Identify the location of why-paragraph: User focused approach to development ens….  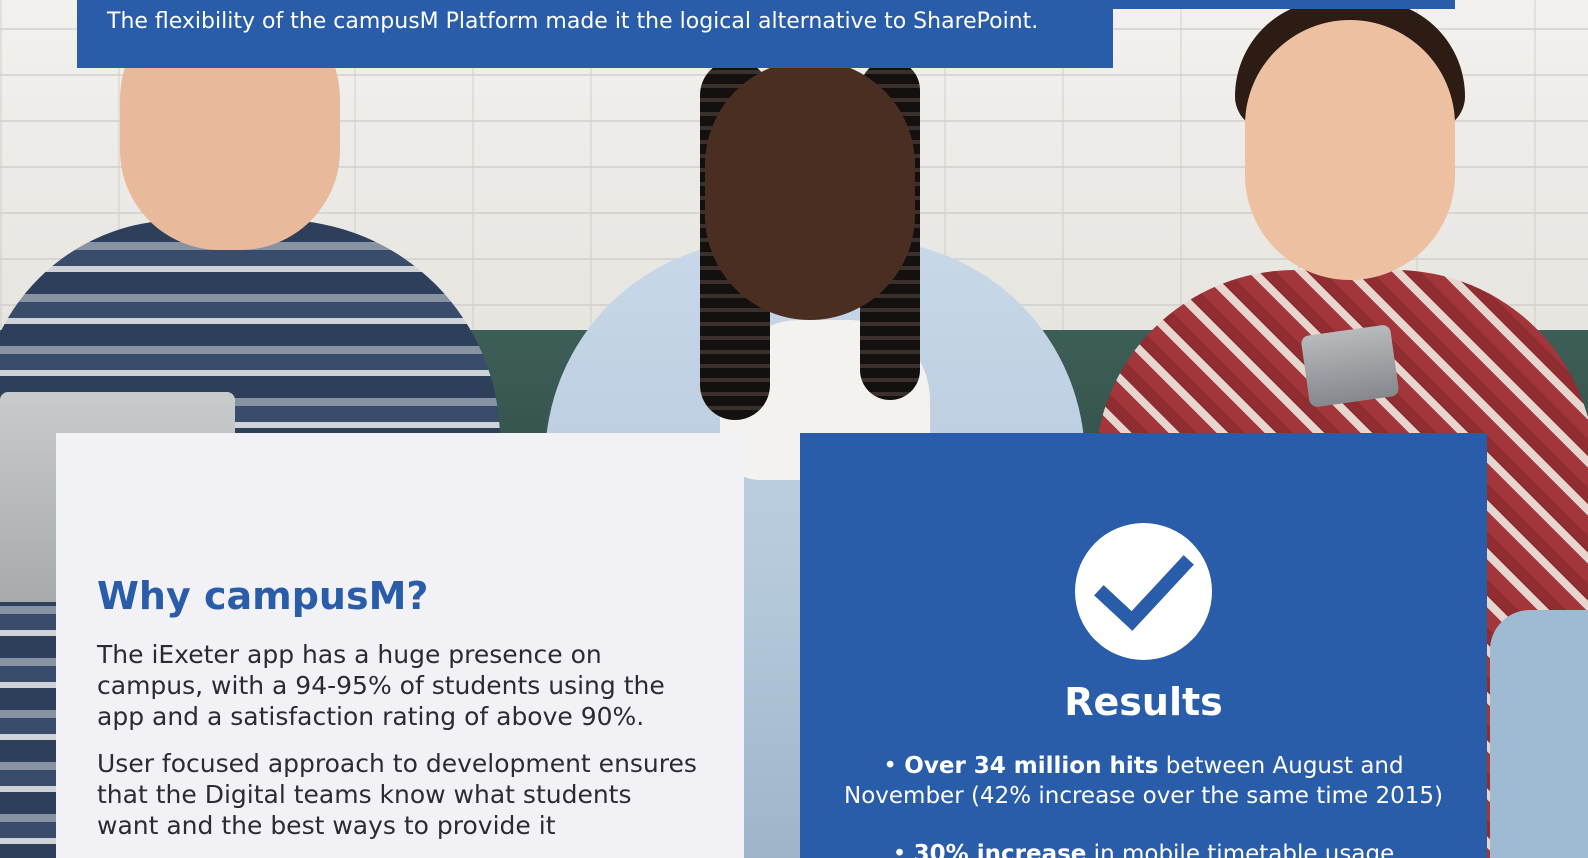
(397, 794).